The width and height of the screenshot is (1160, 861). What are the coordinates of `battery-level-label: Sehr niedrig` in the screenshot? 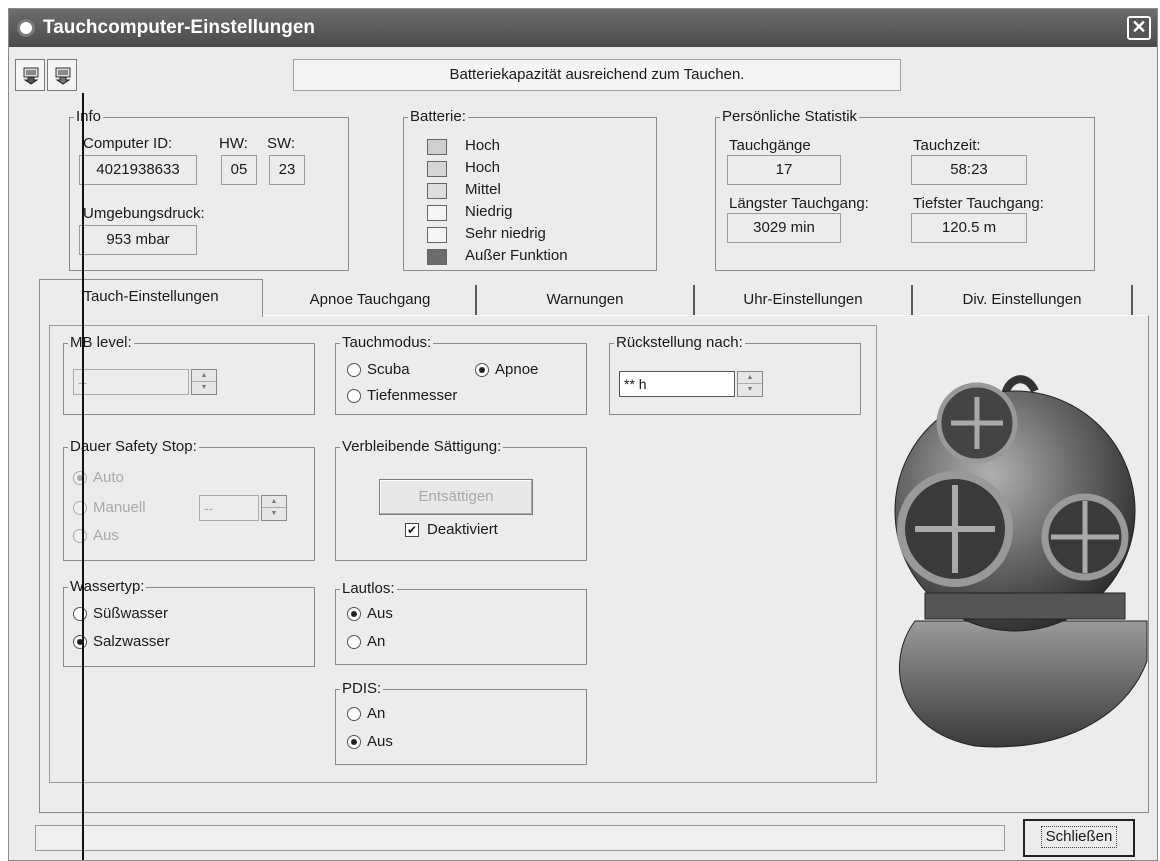 It's located at (505, 233).